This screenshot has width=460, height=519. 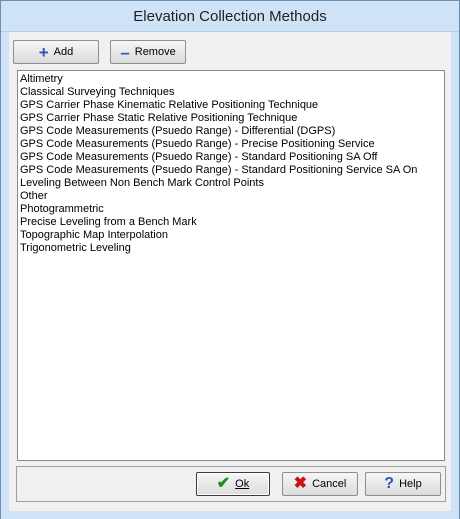 I want to click on window-frame-bottom, so click(x=230, y=515).